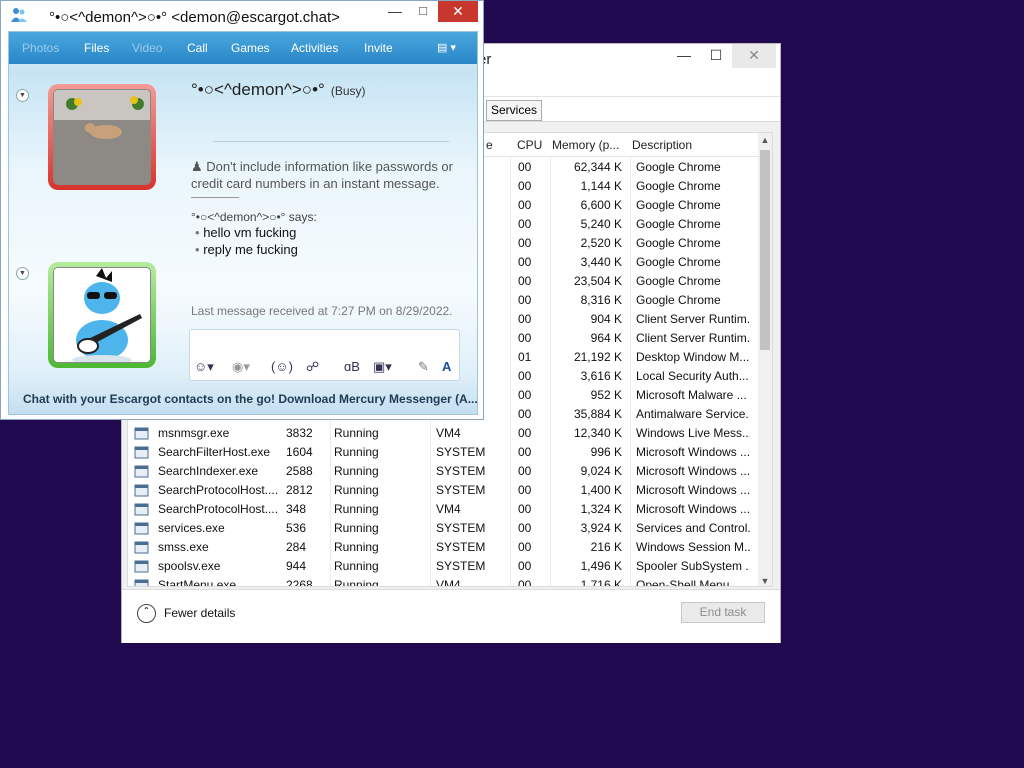  Describe the element at coordinates (326, 369) in the screenshot. I see `format-toolbar: ☺▾ ◉▾ (☺) ☍ ɑΒ ▣▾ ✎ A` at that location.